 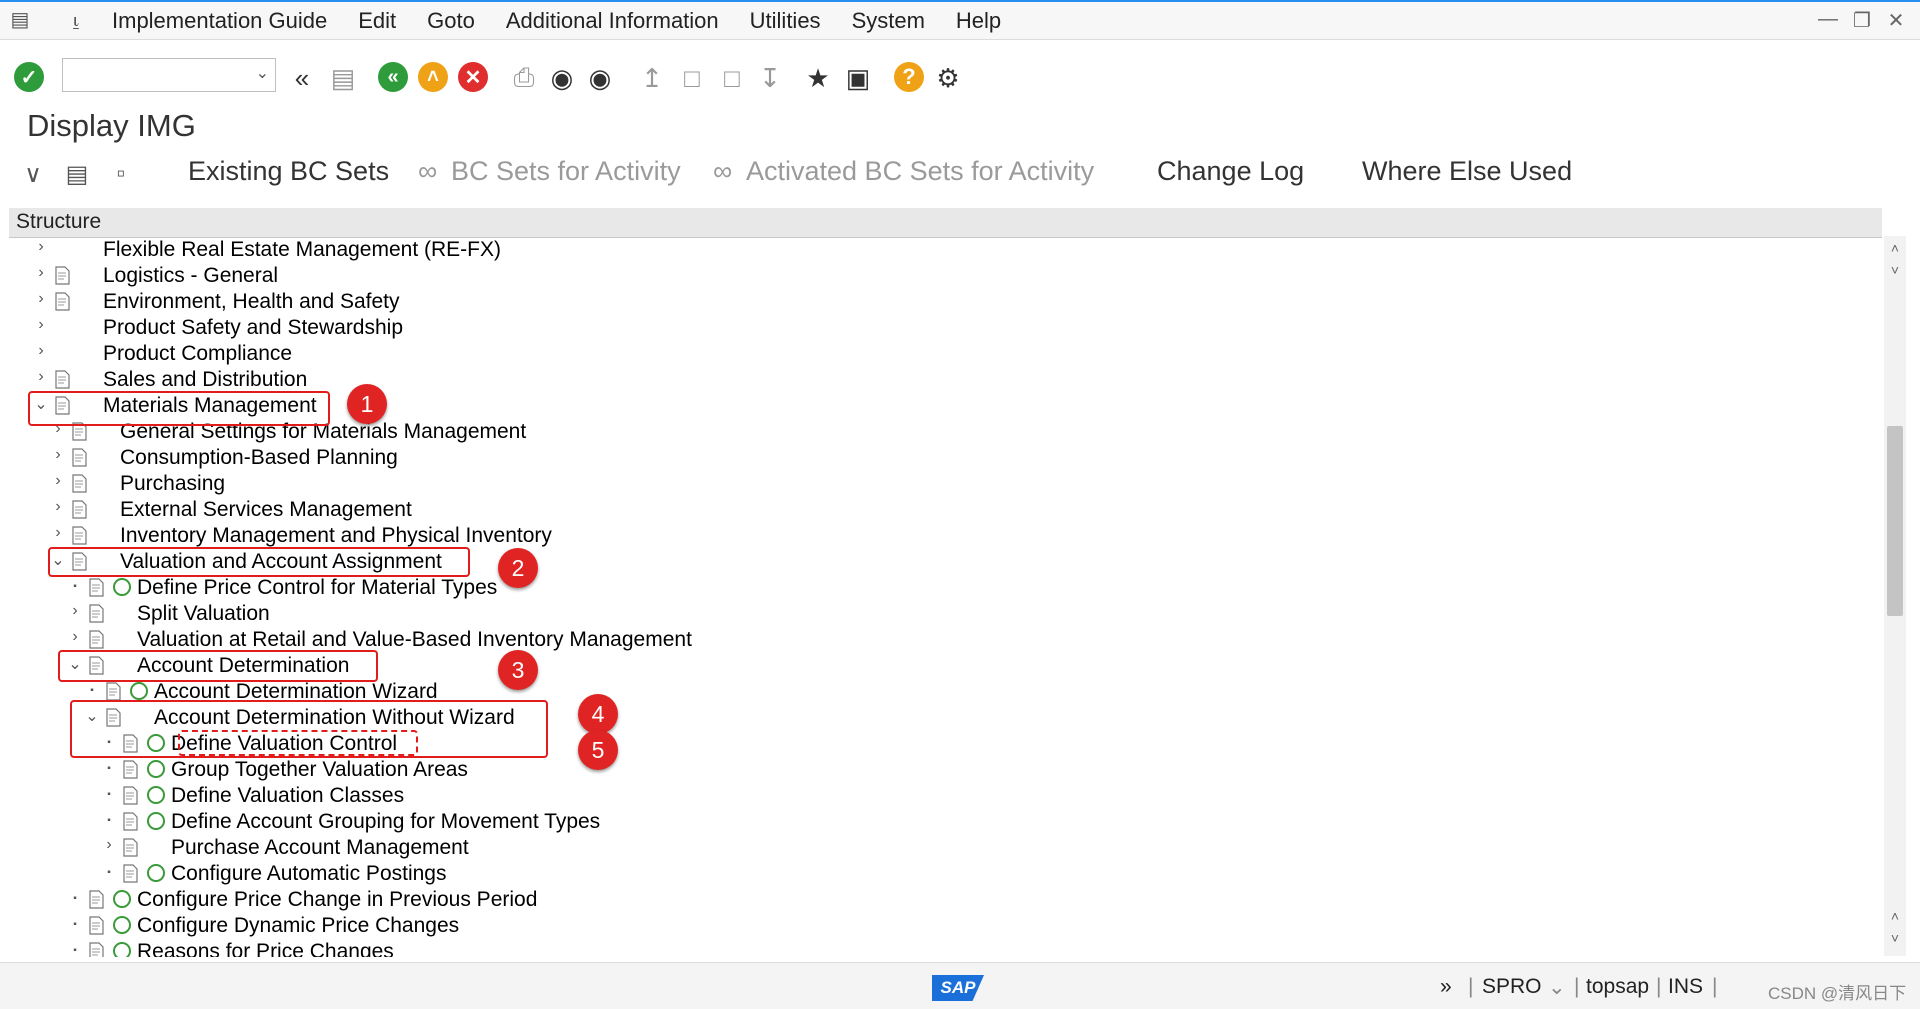 What do you see at coordinates (945, 484) in the screenshot?
I see `tree-row: › Purchasing` at bounding box center [945, 484].